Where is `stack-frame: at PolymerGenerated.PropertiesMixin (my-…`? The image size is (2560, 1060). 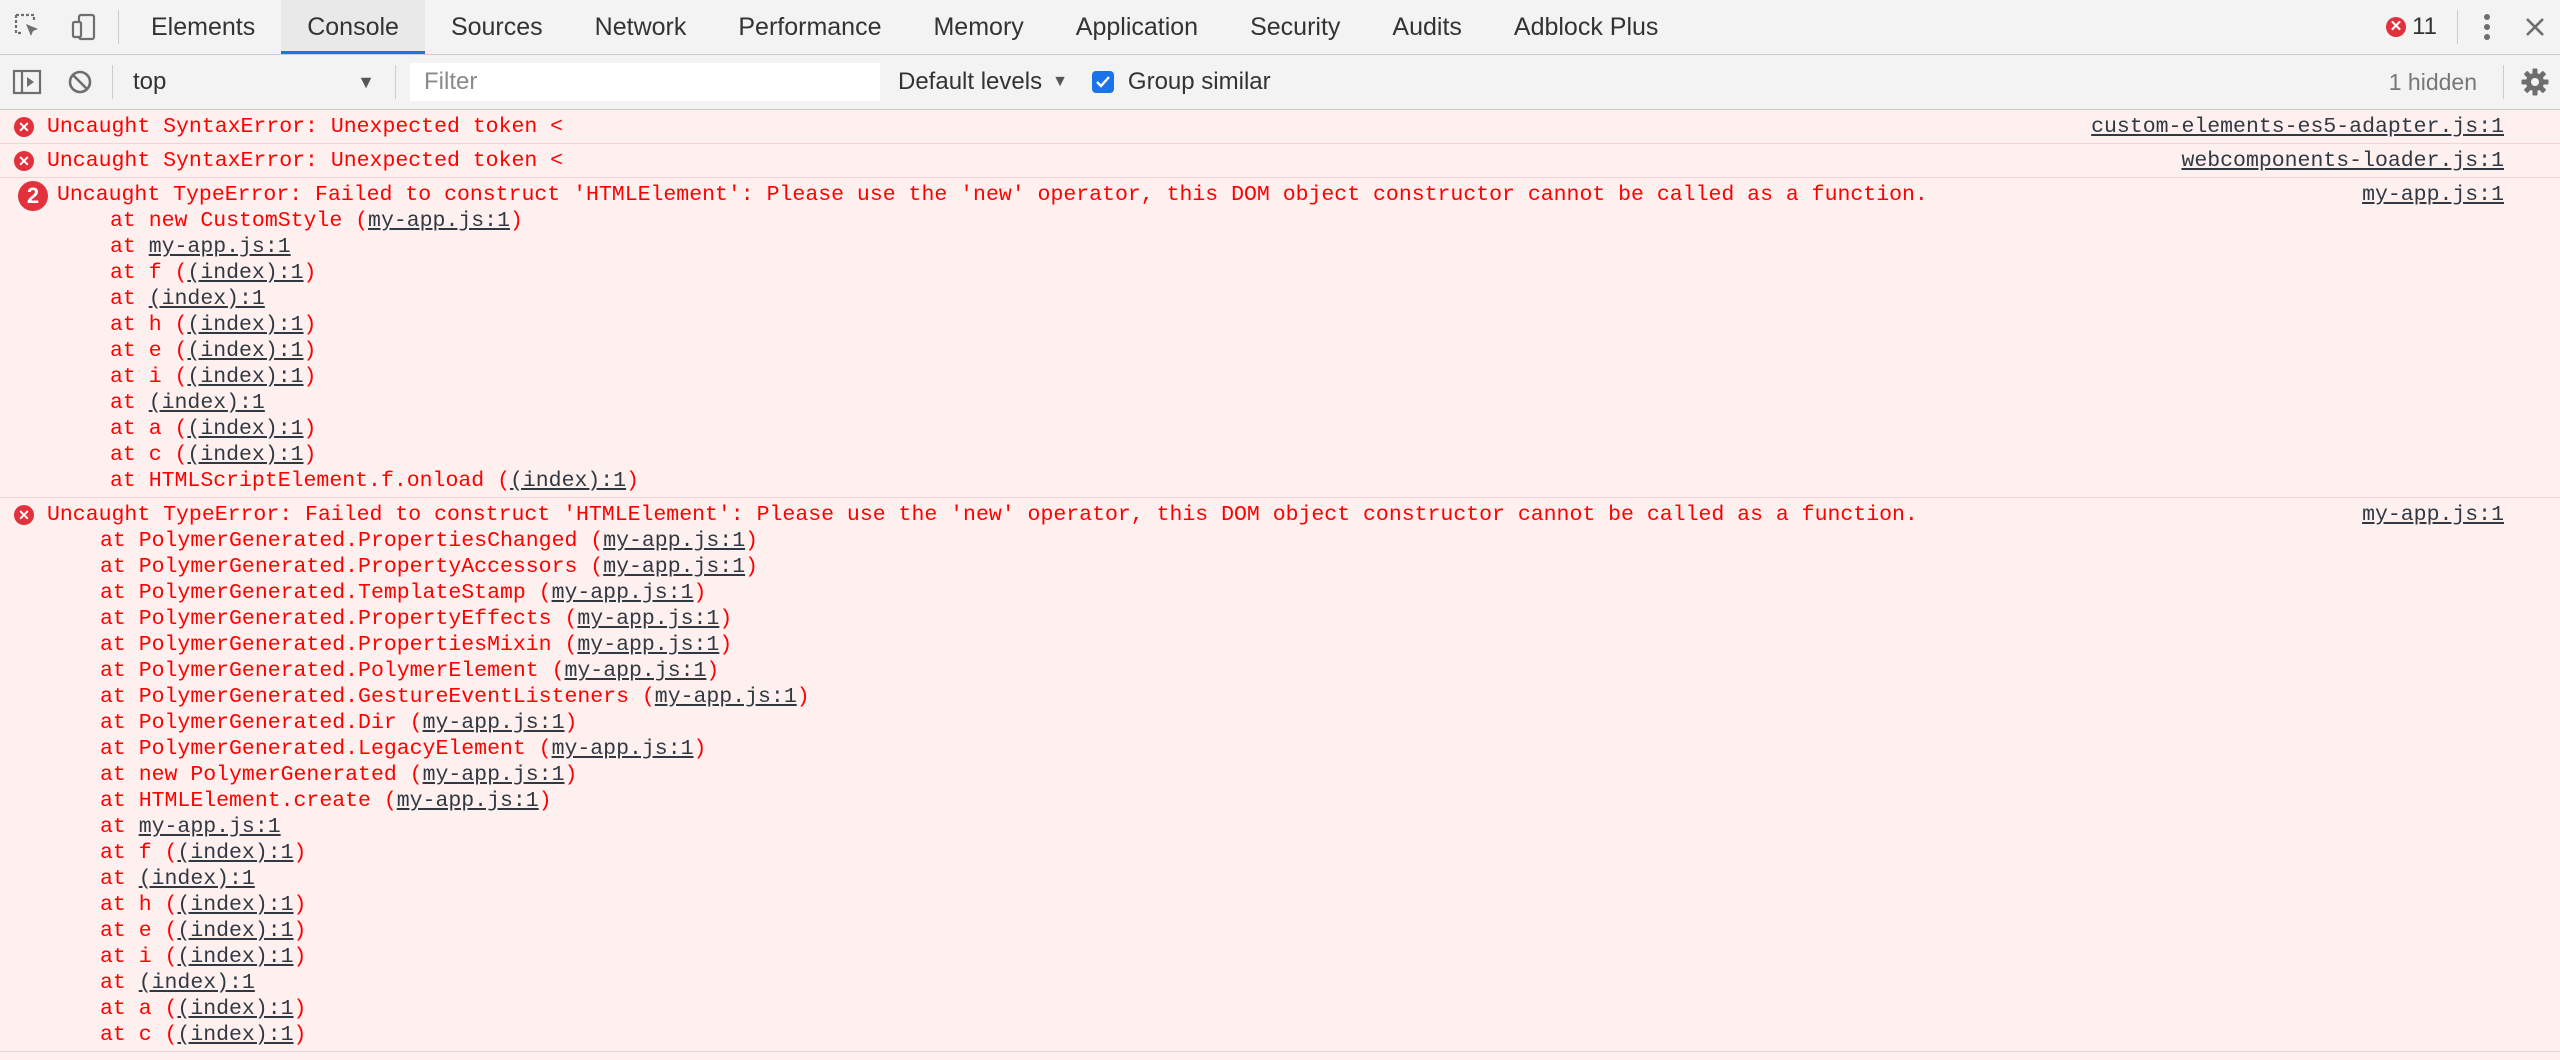 stack-frame: at PolymerGenerated.PropertiesMixin (my-… is located at coordinates (1303, 645).